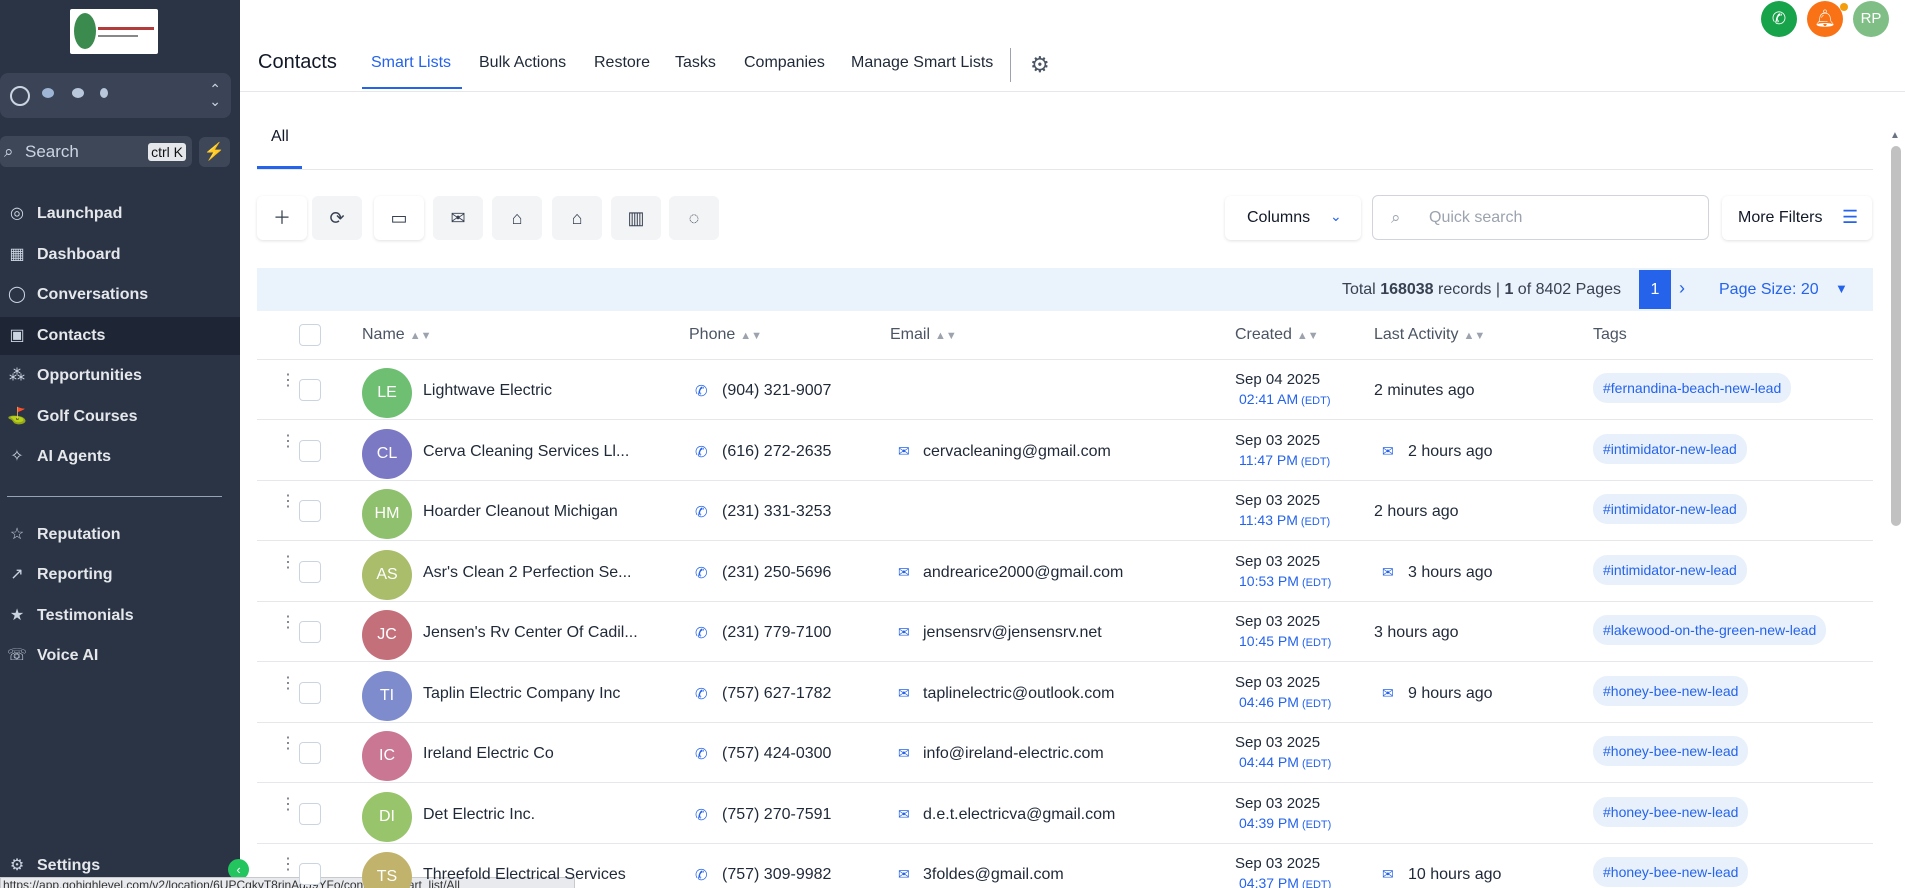 This screenshot has height=888, width=1905. What do you see at coordinates (1779, 19) in the screenshot?
I see `phone-button: ✆` at bounding box center [1779, 19].